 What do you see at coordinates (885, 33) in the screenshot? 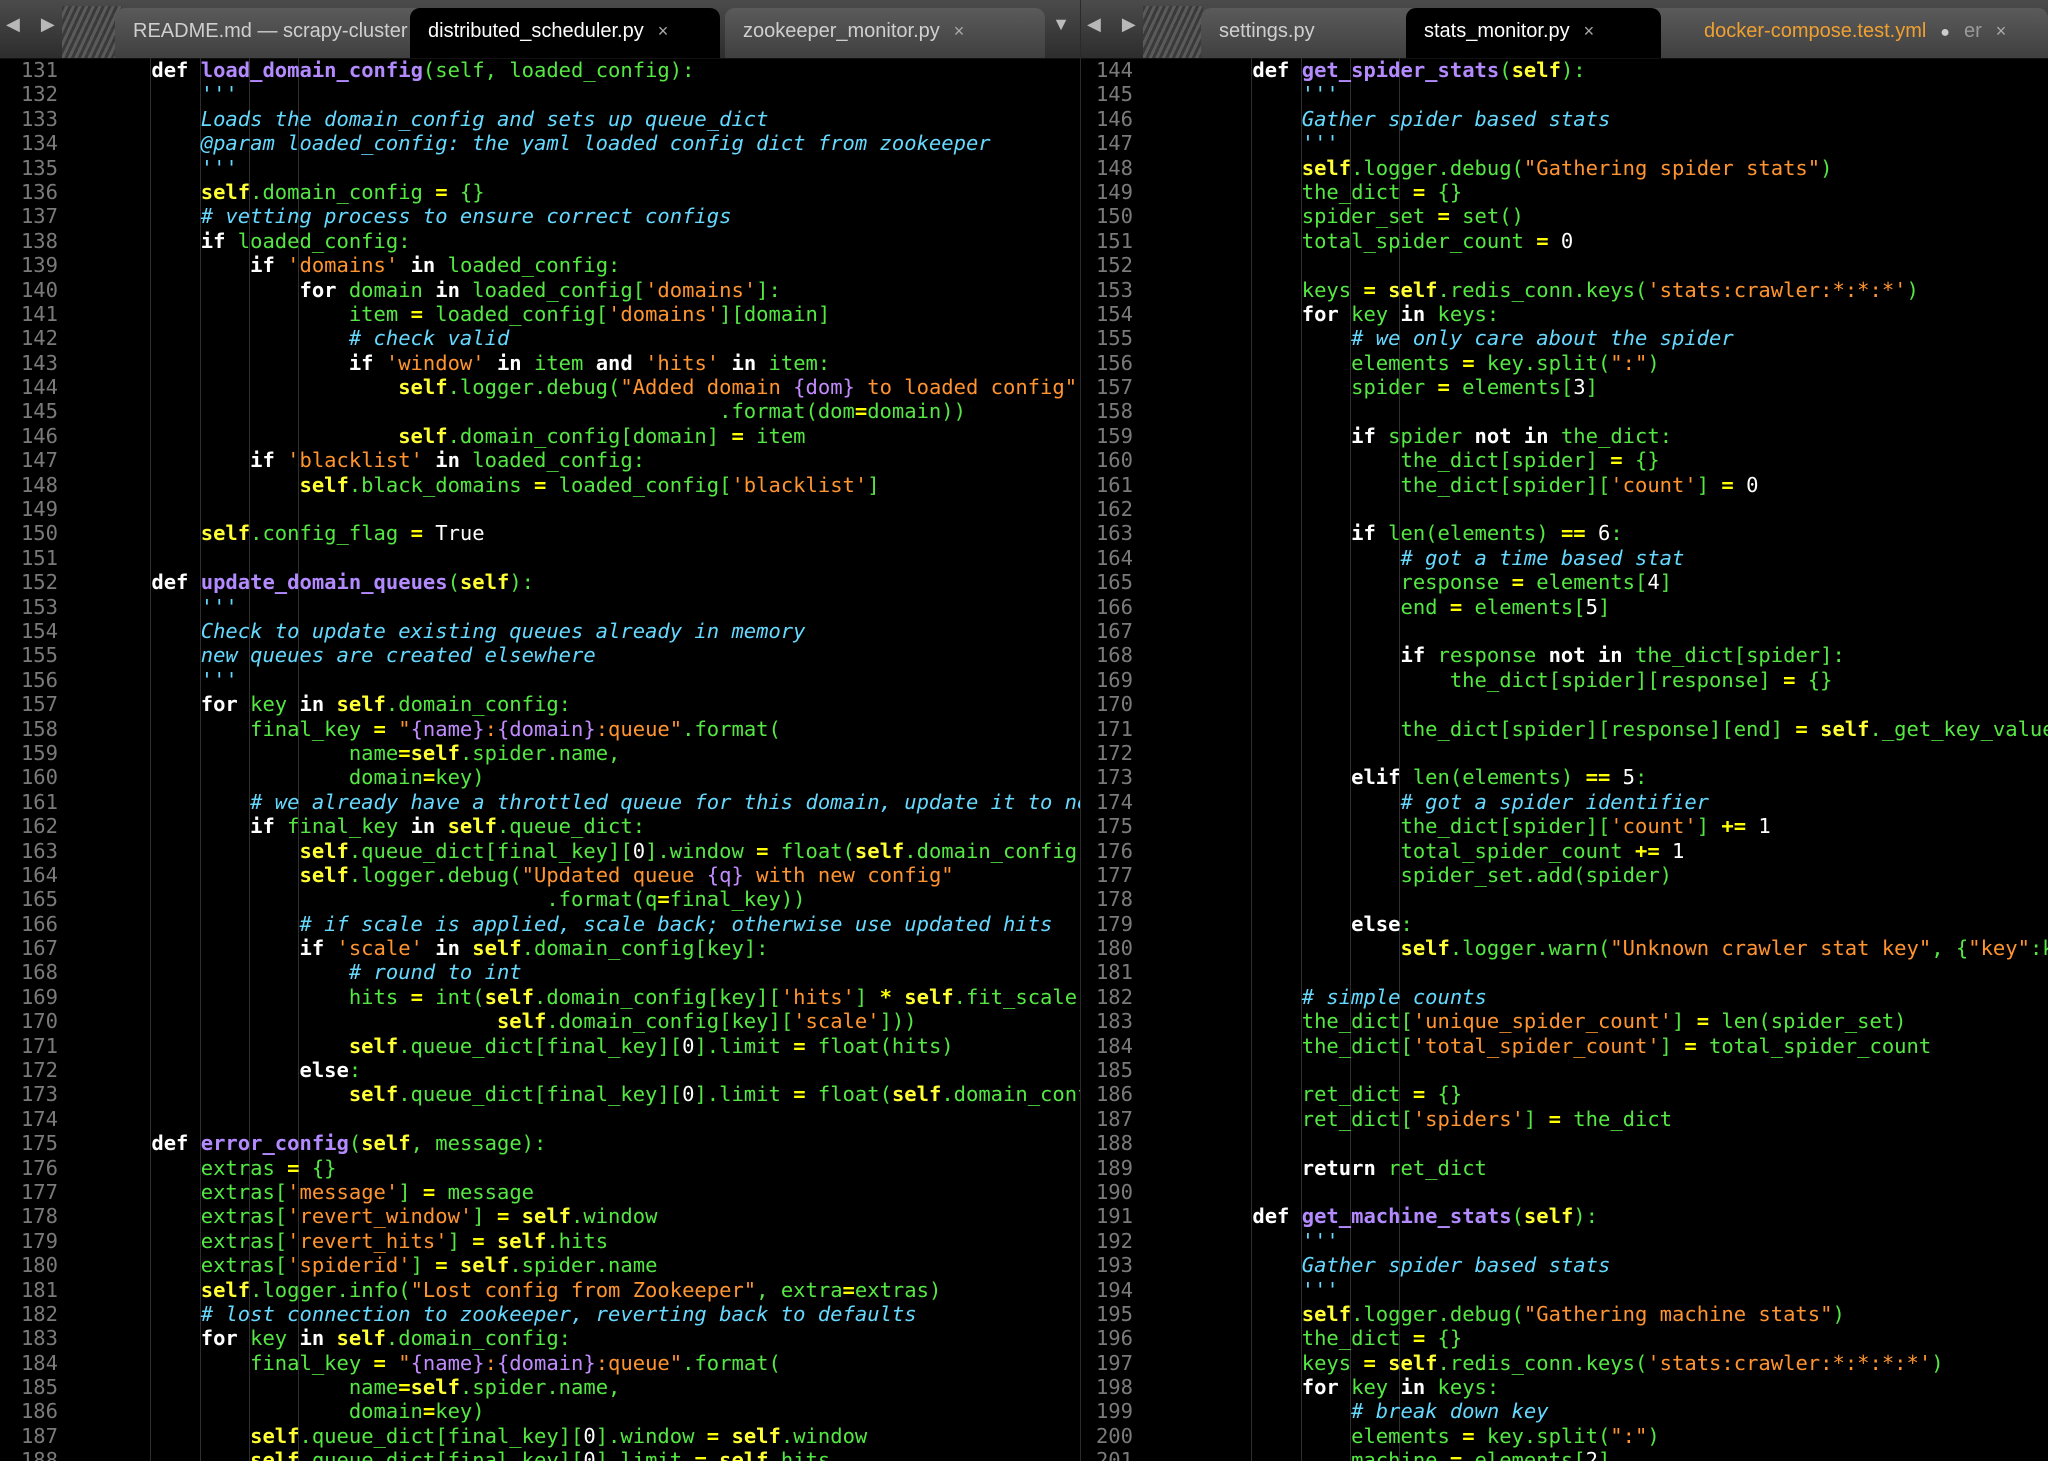
I see `tab-zookeeper-monitor: zookeeper_monitor.py ×` at bounding box center [885, 33].